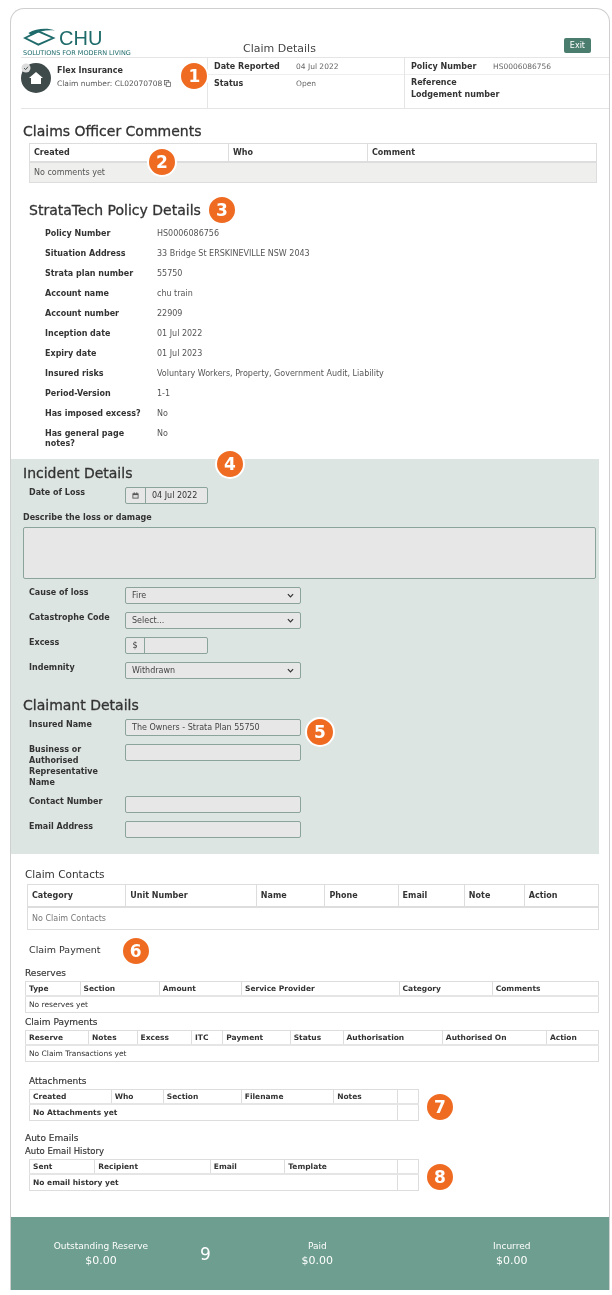 The image size is (612, 1295). I want to click on column-header: Unit Number, so click(191, 895).